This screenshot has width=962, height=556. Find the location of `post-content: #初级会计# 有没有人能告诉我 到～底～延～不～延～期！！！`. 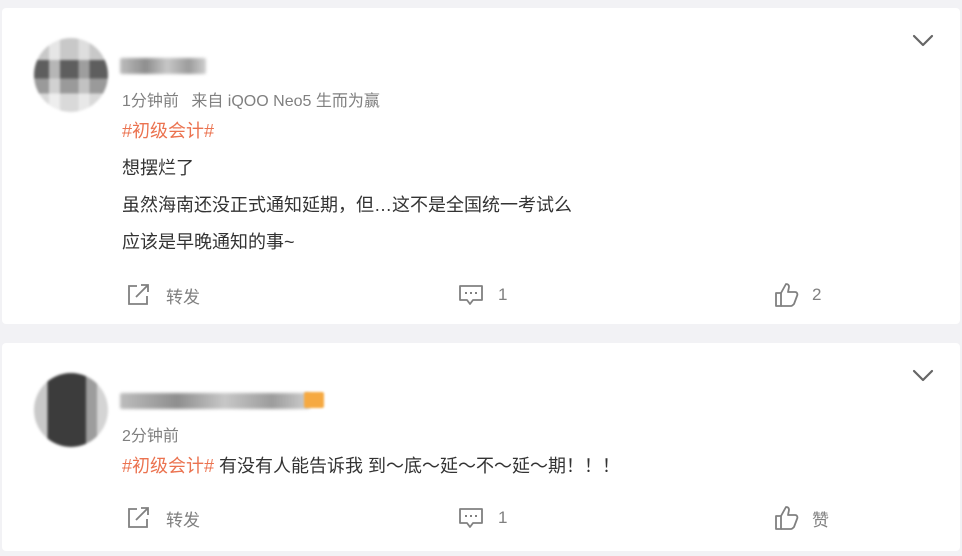

post-content: #初级会计# 有没有人能告诉我 到～底～延～不～延～期！！！ is located at coordinates (371, 466).